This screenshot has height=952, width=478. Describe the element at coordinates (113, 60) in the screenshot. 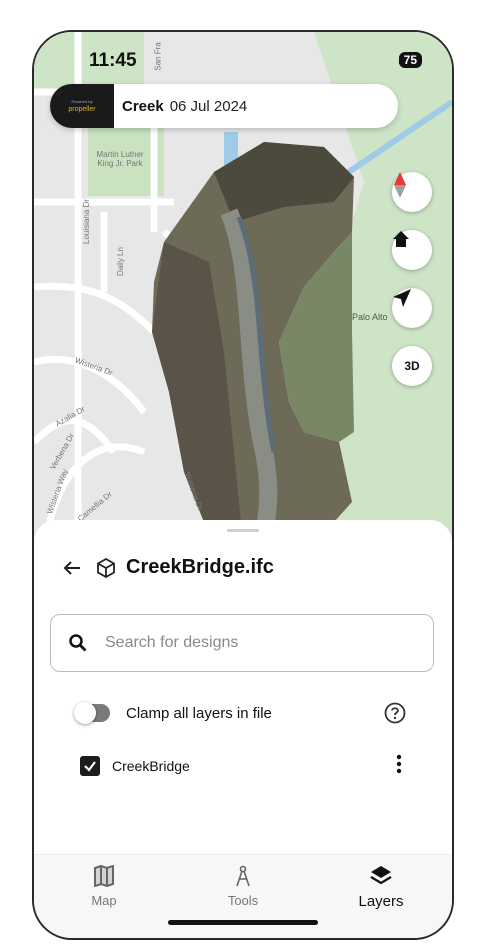

I see `status-time: 11:45` at that location.